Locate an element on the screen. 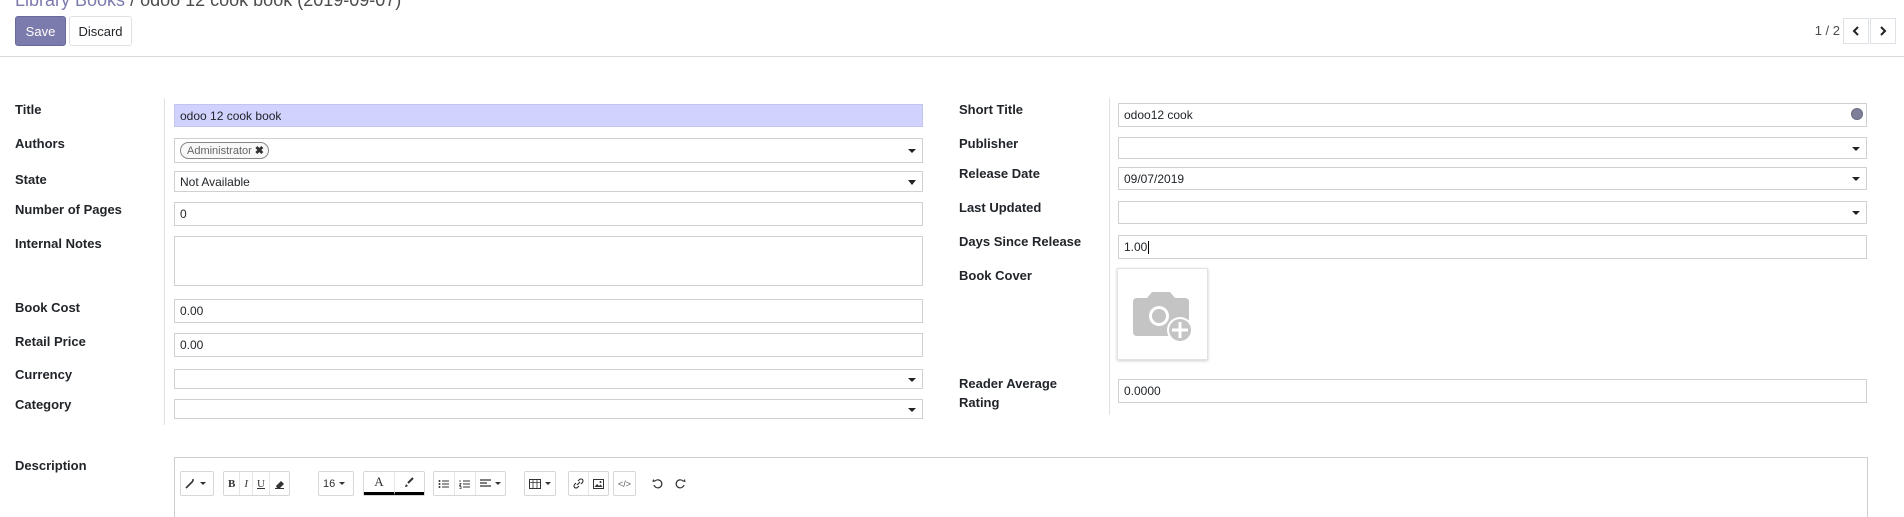 Image resolution: width=1904 pixels, height=517 pixels. style-dropdown is located at coordinates (195, 483).